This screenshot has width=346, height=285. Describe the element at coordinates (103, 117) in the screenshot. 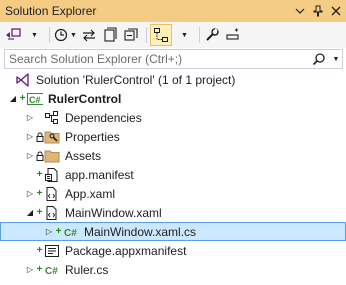

I see `tree-item-label: Dependencies` at that location.